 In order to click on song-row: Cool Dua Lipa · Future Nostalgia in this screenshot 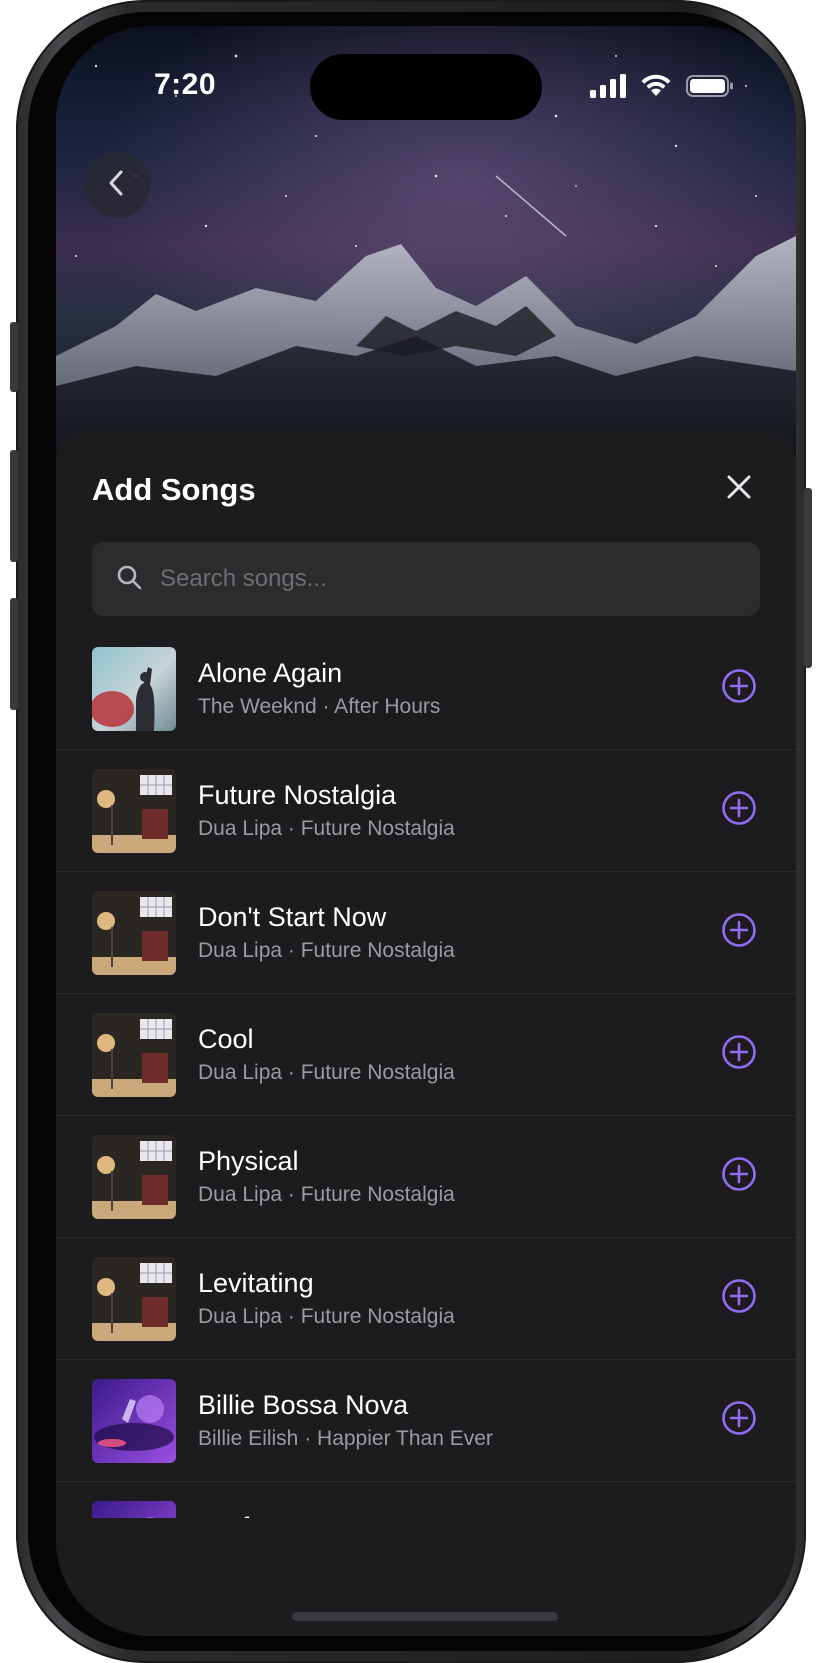, I will do `click(426, 1055)`.